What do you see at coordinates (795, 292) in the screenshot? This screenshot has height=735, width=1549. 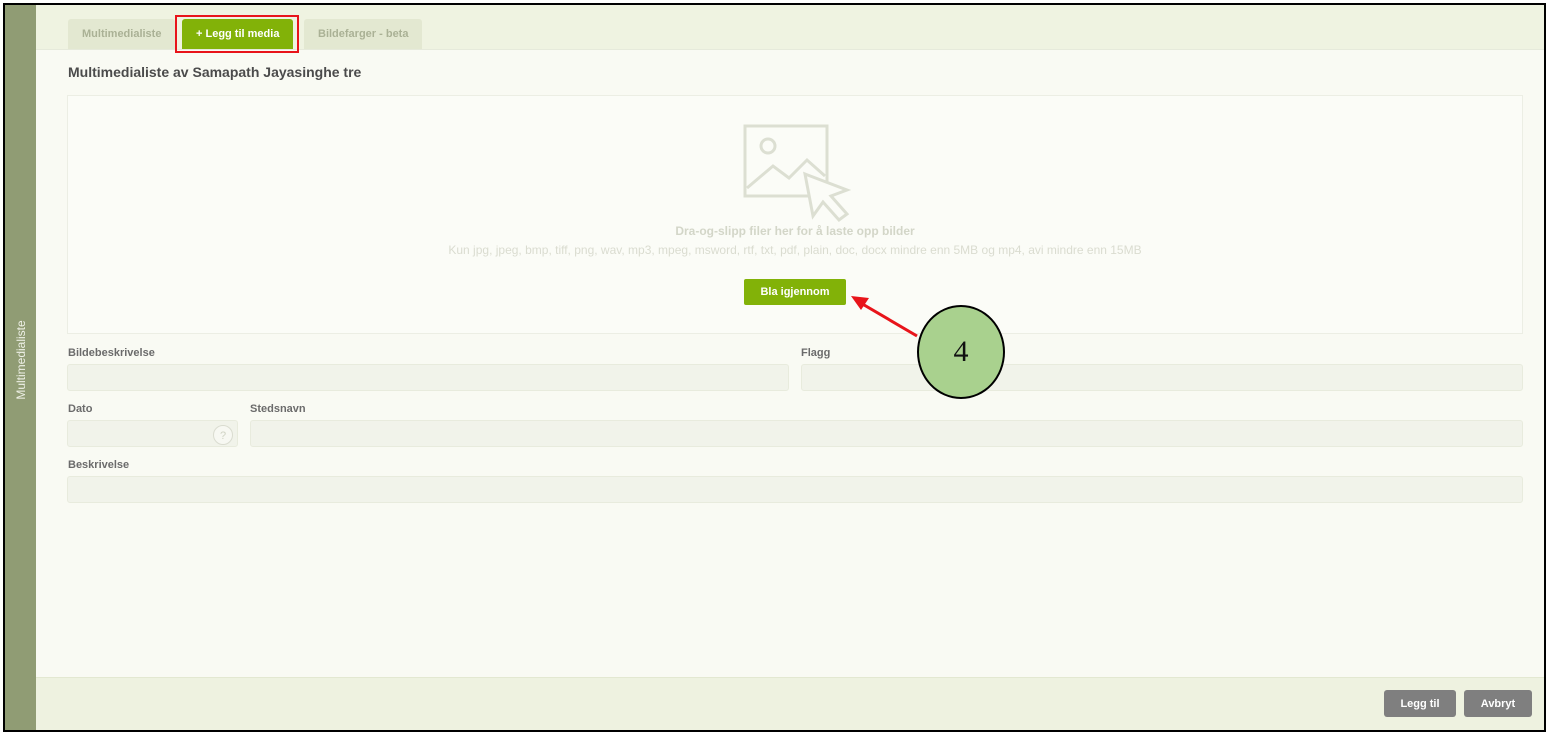 I see `browse-button: Bla igjennom` at bounding box center [795, 292].